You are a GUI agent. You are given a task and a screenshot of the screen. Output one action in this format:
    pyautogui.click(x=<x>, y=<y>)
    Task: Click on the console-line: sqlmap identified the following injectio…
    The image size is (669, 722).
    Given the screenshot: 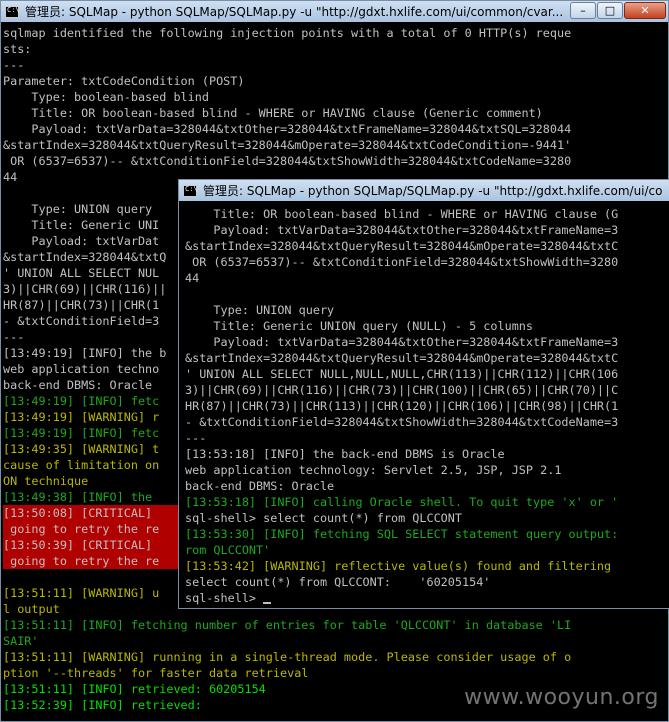 What is the action you would take?
    pyautogui.click(x=287, y=33)
    